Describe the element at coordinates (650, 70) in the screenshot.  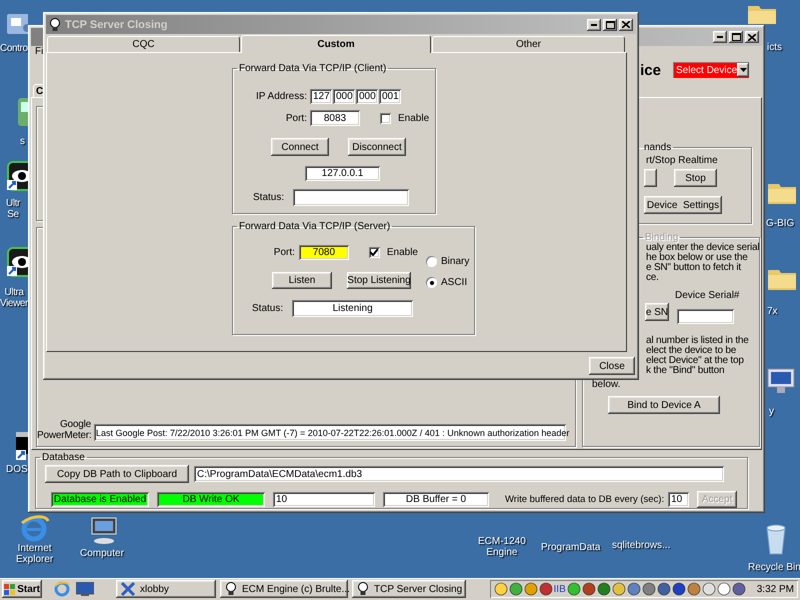
I see `device-heading: ice` at that location.